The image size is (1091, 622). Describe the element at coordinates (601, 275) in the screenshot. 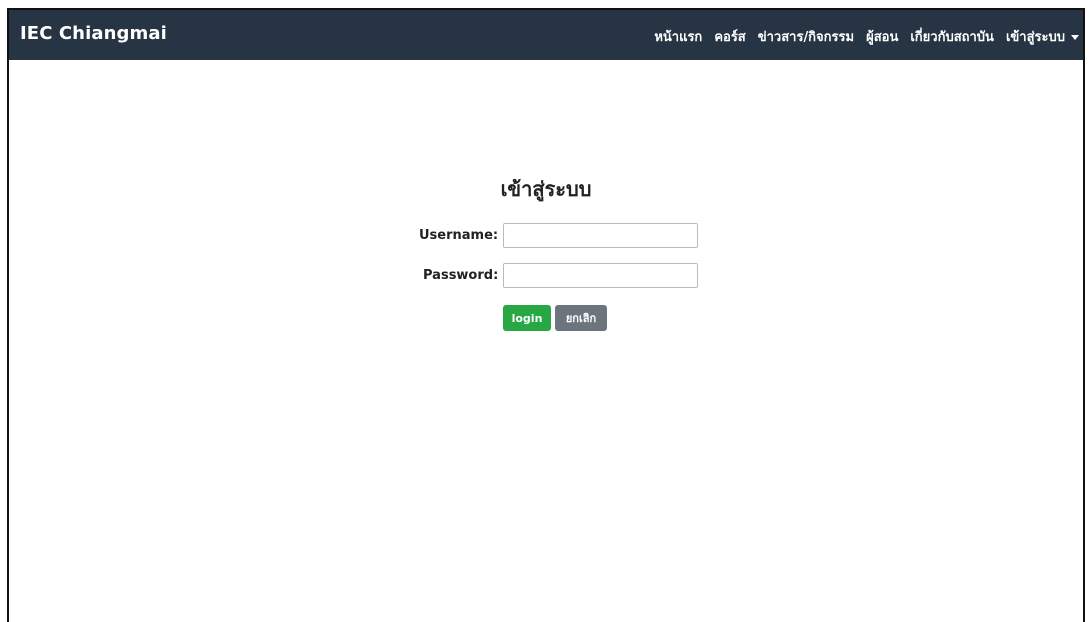

I see `password-input` at that location.